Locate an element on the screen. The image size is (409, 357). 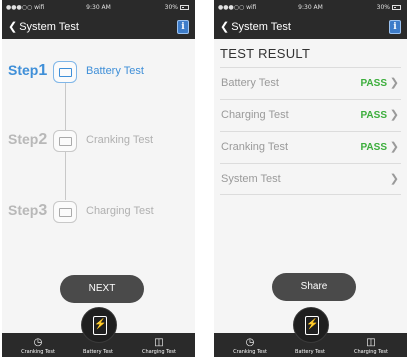
result-title: TEST RESULT is located at coordinates (265, 53).